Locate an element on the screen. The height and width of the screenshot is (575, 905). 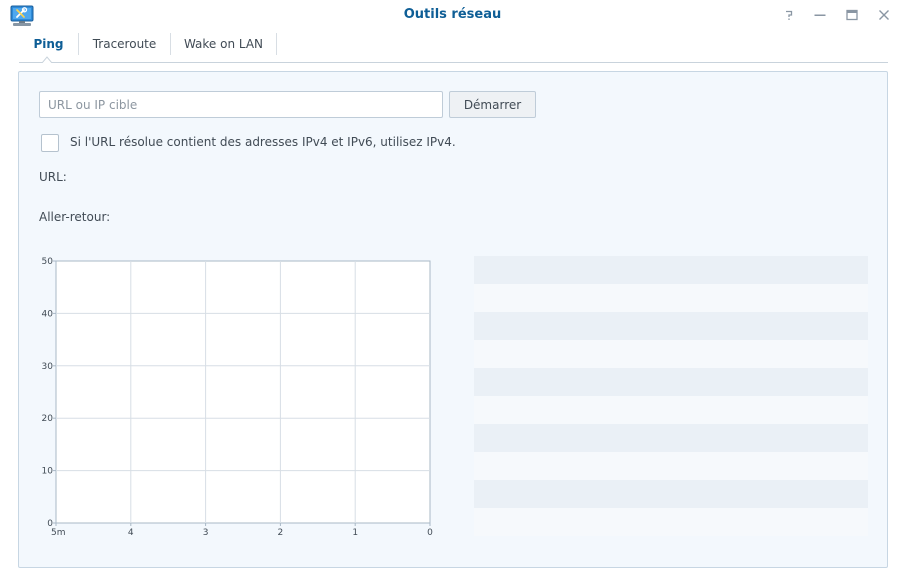
target-url-input is located at coordinates (241, 104).